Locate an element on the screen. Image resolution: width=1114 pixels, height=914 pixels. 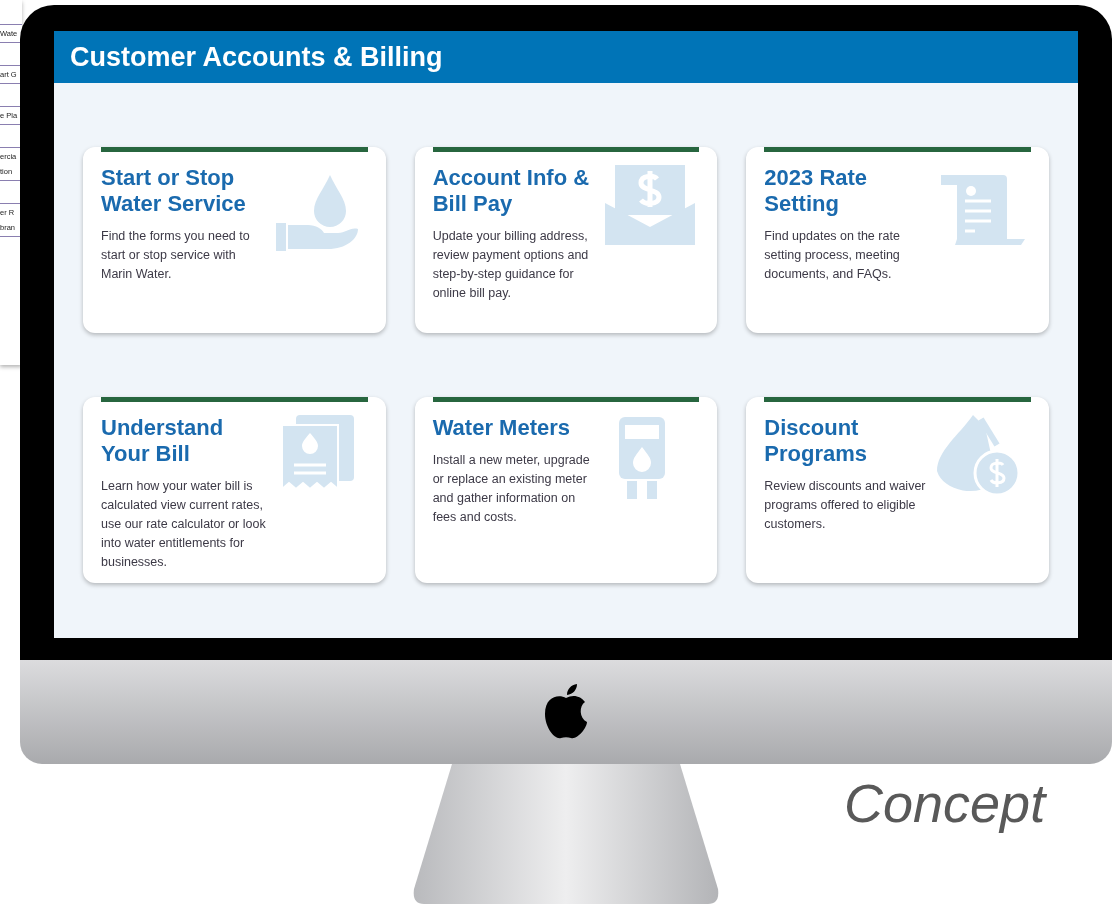
card-description: Review discounts and waiver programs offered to eligible customers. is located at coordinates (845, 505).